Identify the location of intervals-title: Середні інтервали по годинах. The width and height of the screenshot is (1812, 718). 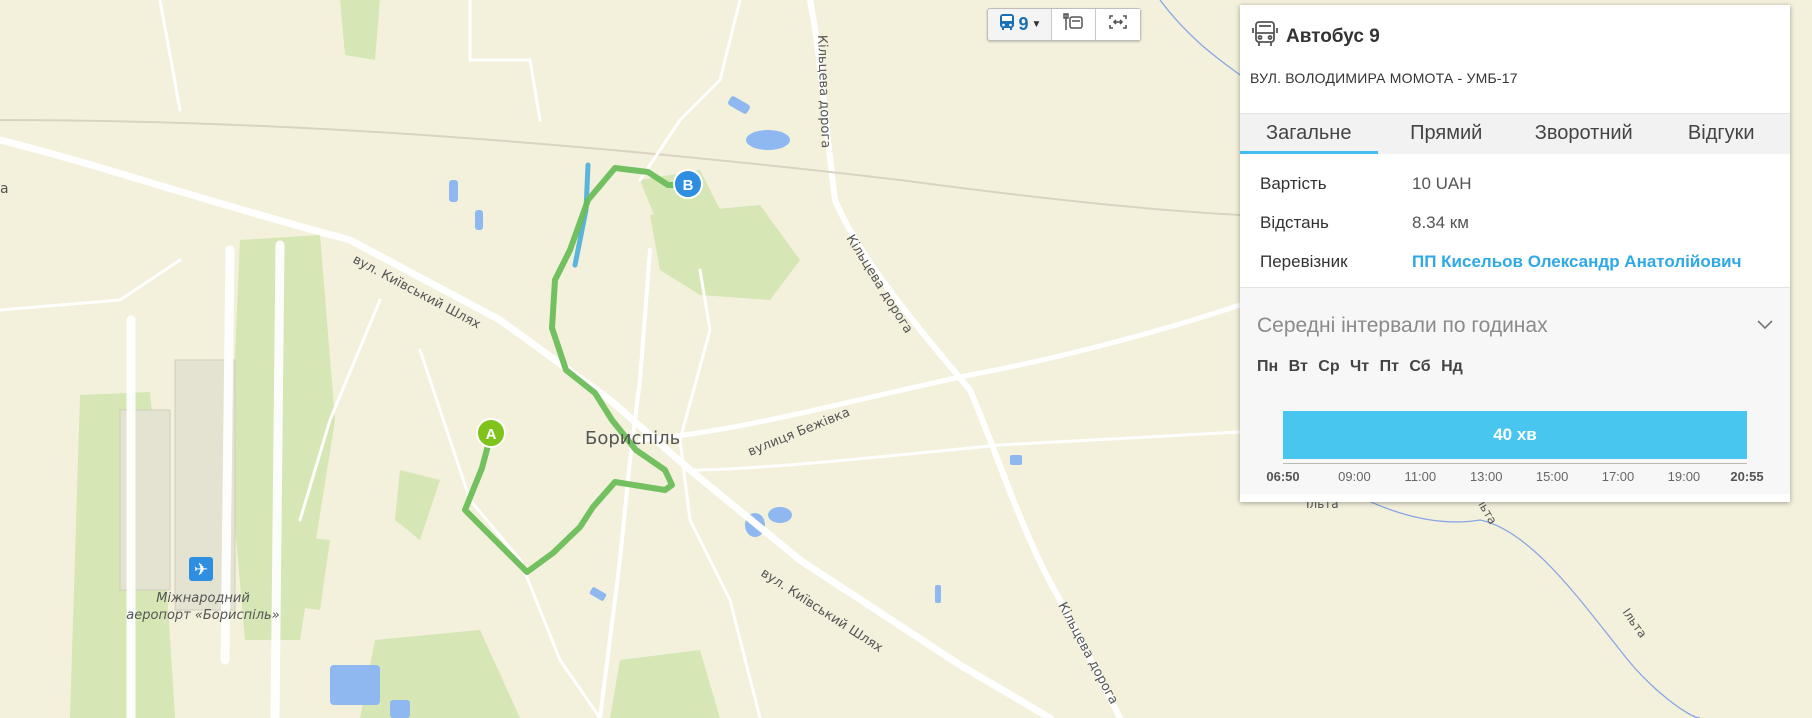
(1402, 325).